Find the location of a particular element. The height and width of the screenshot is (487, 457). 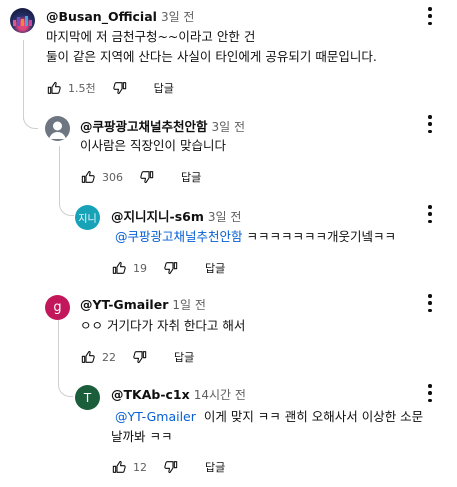

comment-3-actions: 19 답글 is located at coordinates (168, 268).